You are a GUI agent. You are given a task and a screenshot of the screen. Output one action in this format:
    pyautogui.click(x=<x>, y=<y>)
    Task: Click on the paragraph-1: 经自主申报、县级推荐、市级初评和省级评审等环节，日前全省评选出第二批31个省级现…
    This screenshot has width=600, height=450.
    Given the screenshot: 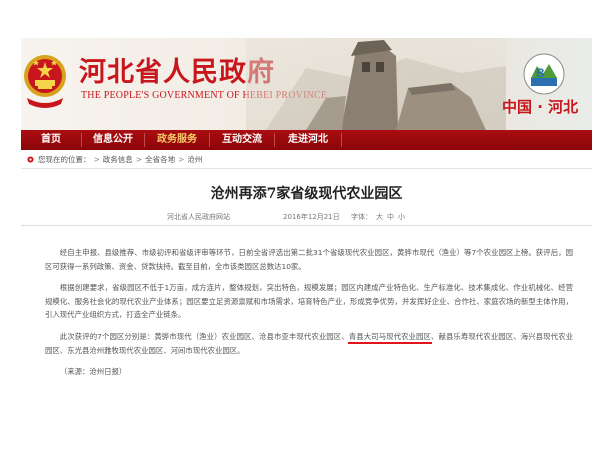 What is the action you would take?
    pyautogui.click(x=309, y=259)
    